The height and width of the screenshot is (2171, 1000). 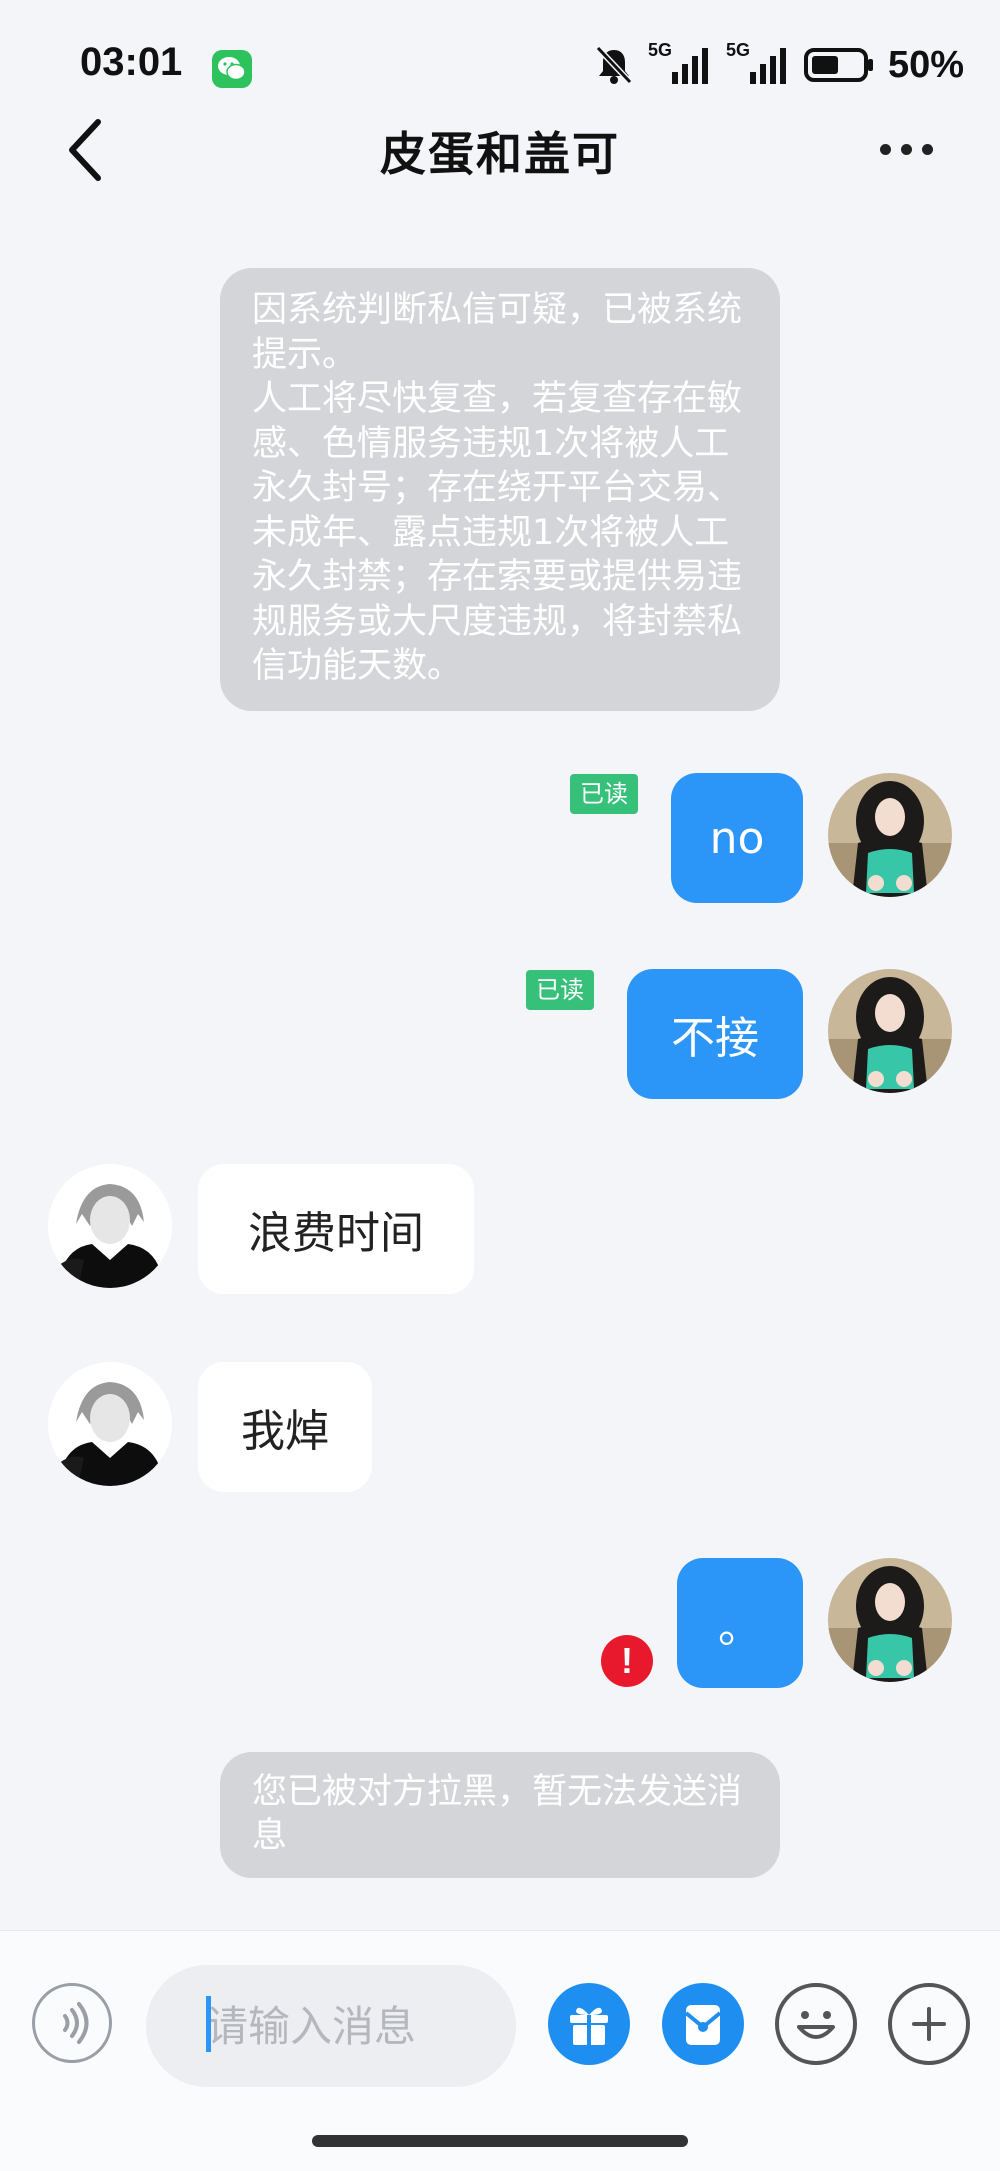 What do you see at coordinates (131, 62) in the screenshot?
I see `status-time: 03:01` at bounding box center [131, 62].